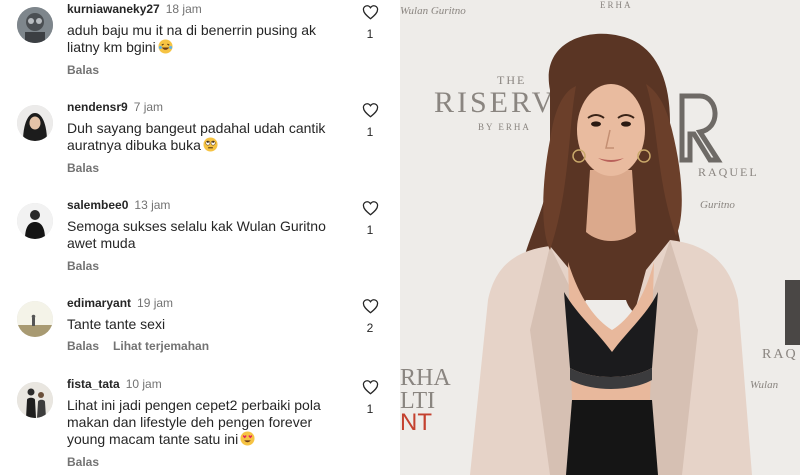 The width and height of the screenshot is (800, 475). I want to click on backdrop-text: THE, so click(511, 80).